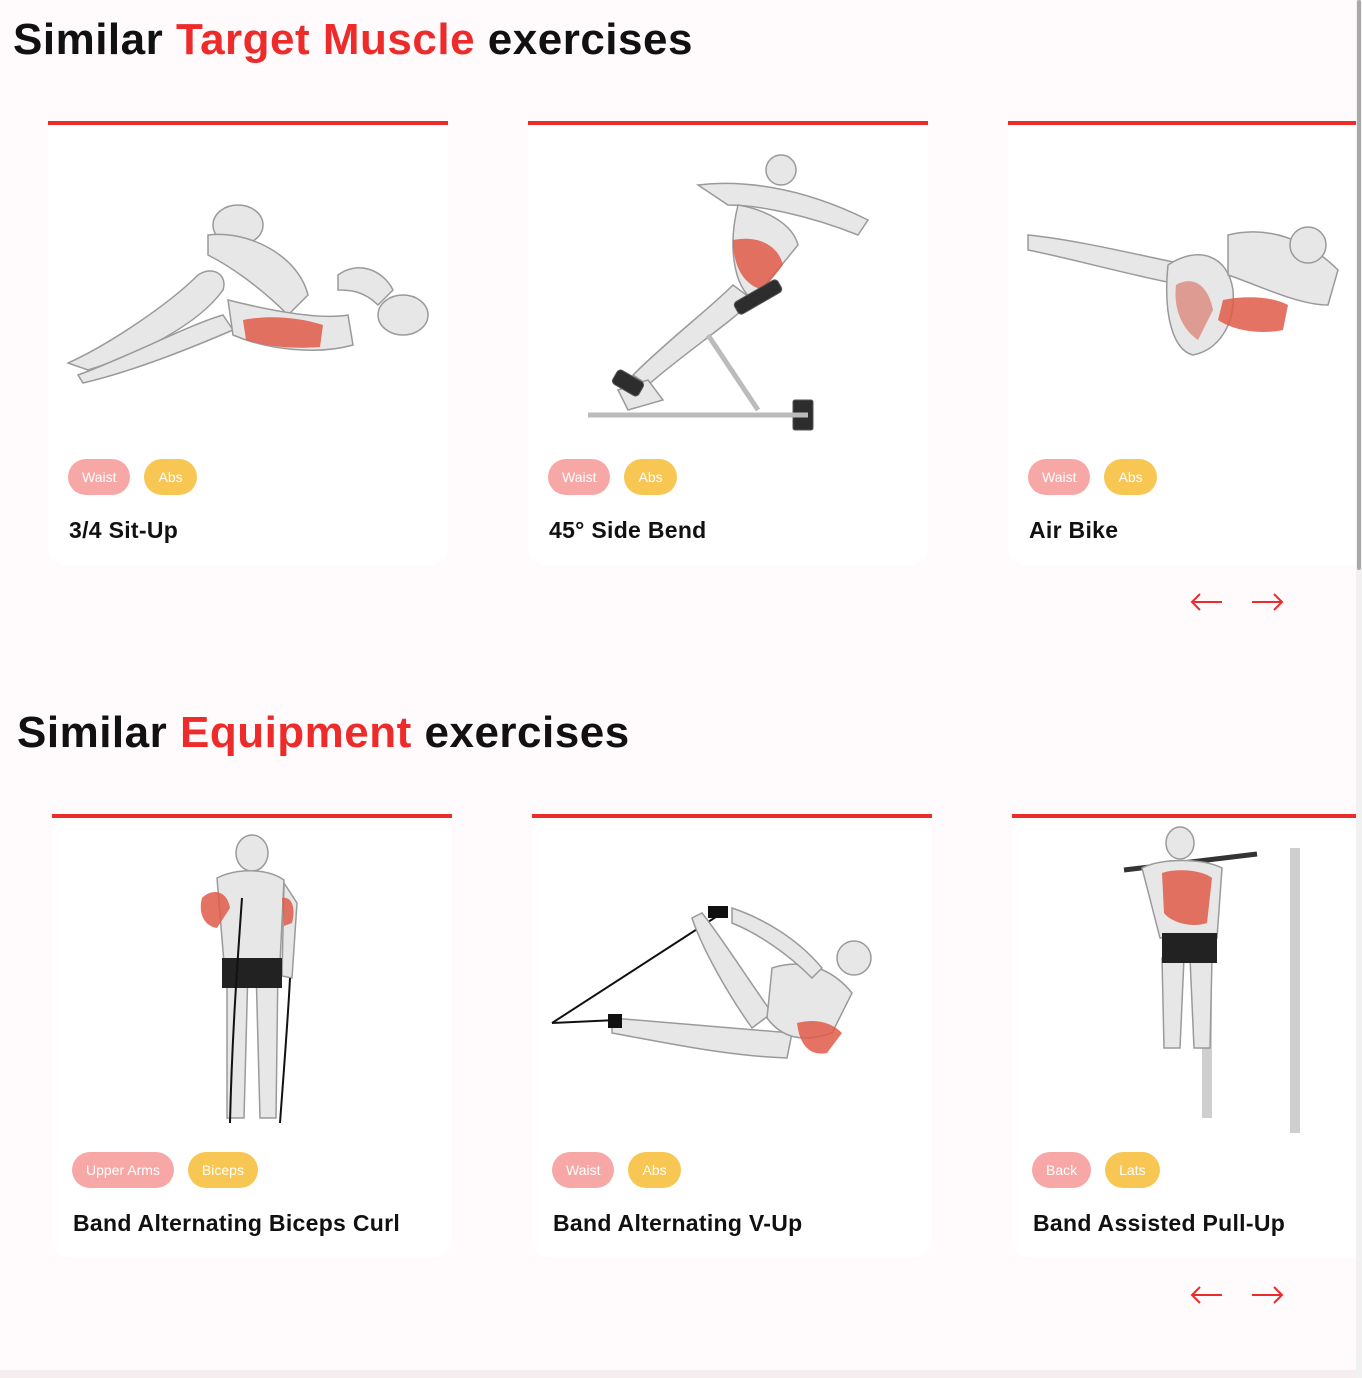 The height and width of the screenshot is (1378, 1362). Describe the element at coordinates (123, 1170) in the screenshot. I see `tag-body-part: Upper Arms` at that location.